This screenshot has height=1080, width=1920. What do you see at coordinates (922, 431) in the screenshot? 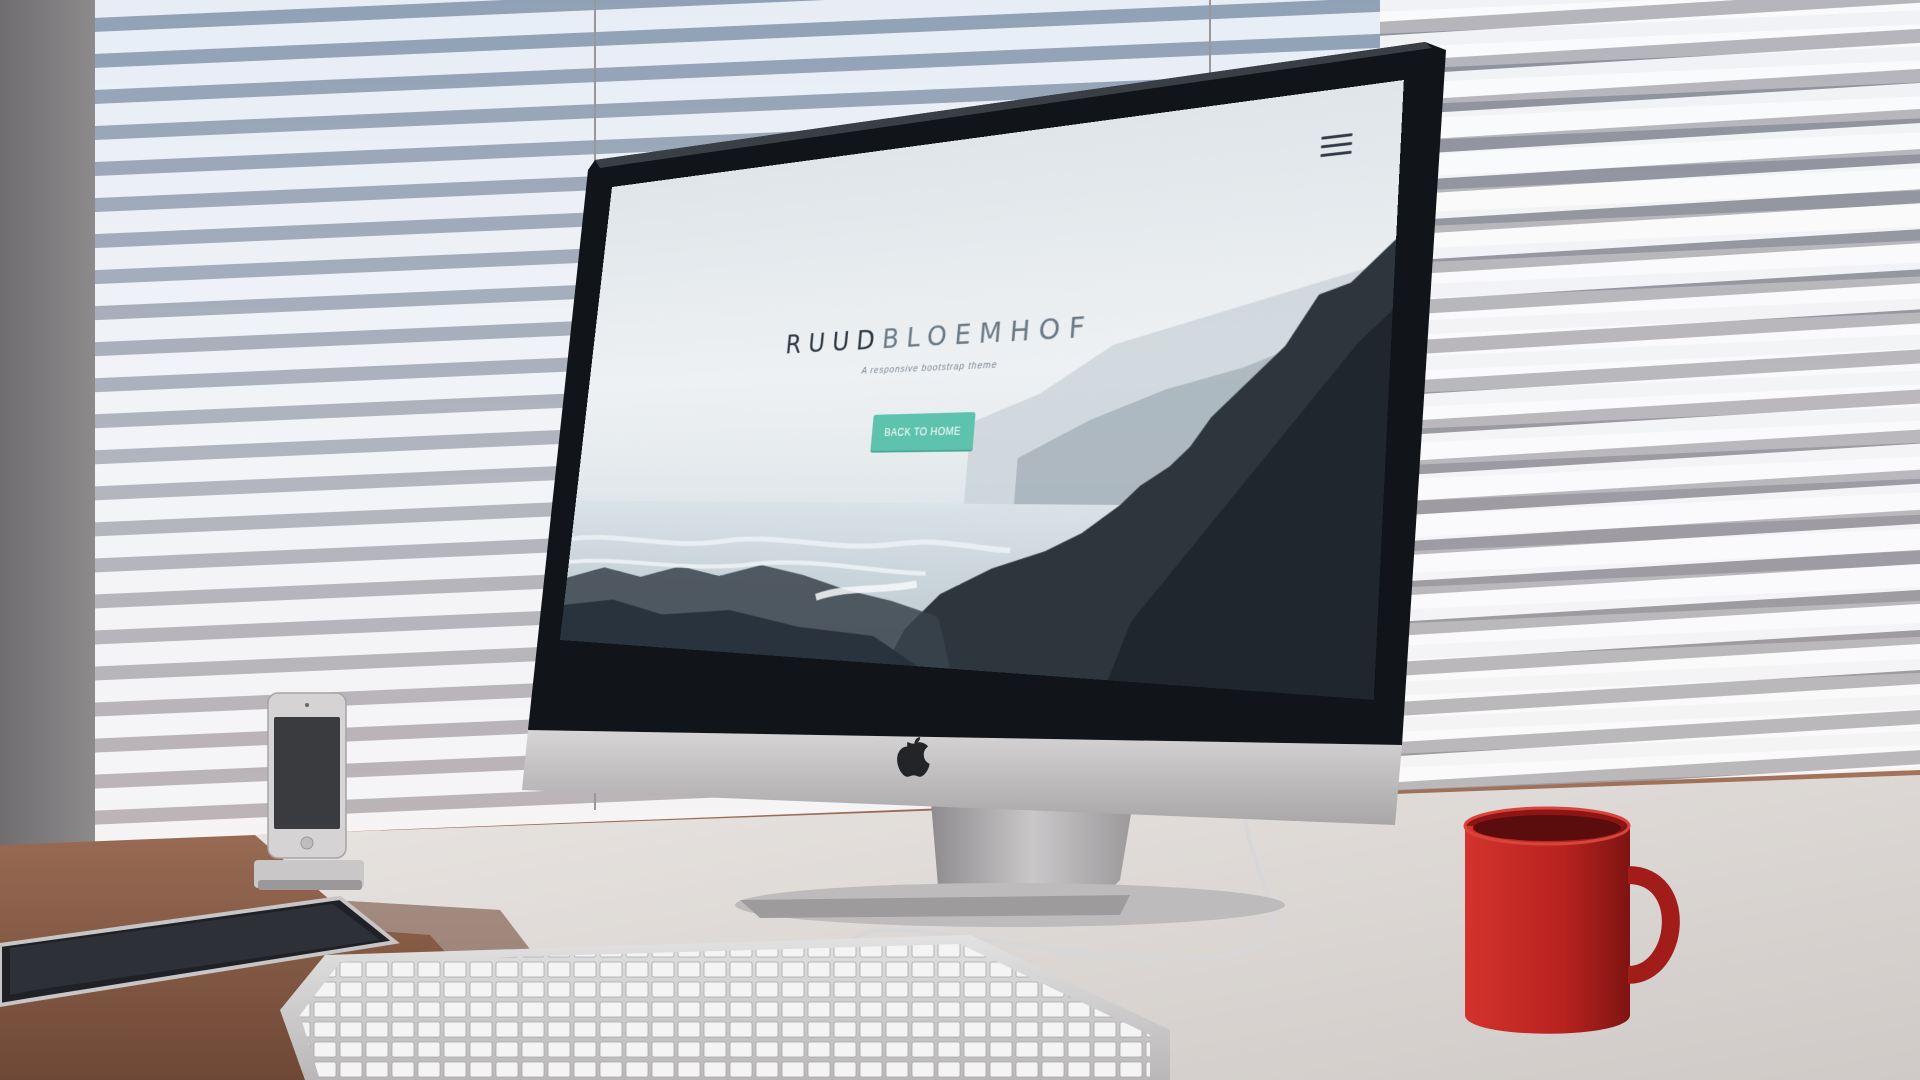
I see `back-to-home-button: BACK TO HOME` at bounding box center [922, 431].